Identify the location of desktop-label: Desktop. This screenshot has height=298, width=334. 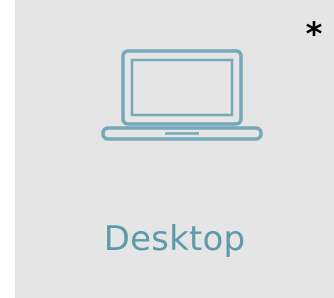
(174, 239).